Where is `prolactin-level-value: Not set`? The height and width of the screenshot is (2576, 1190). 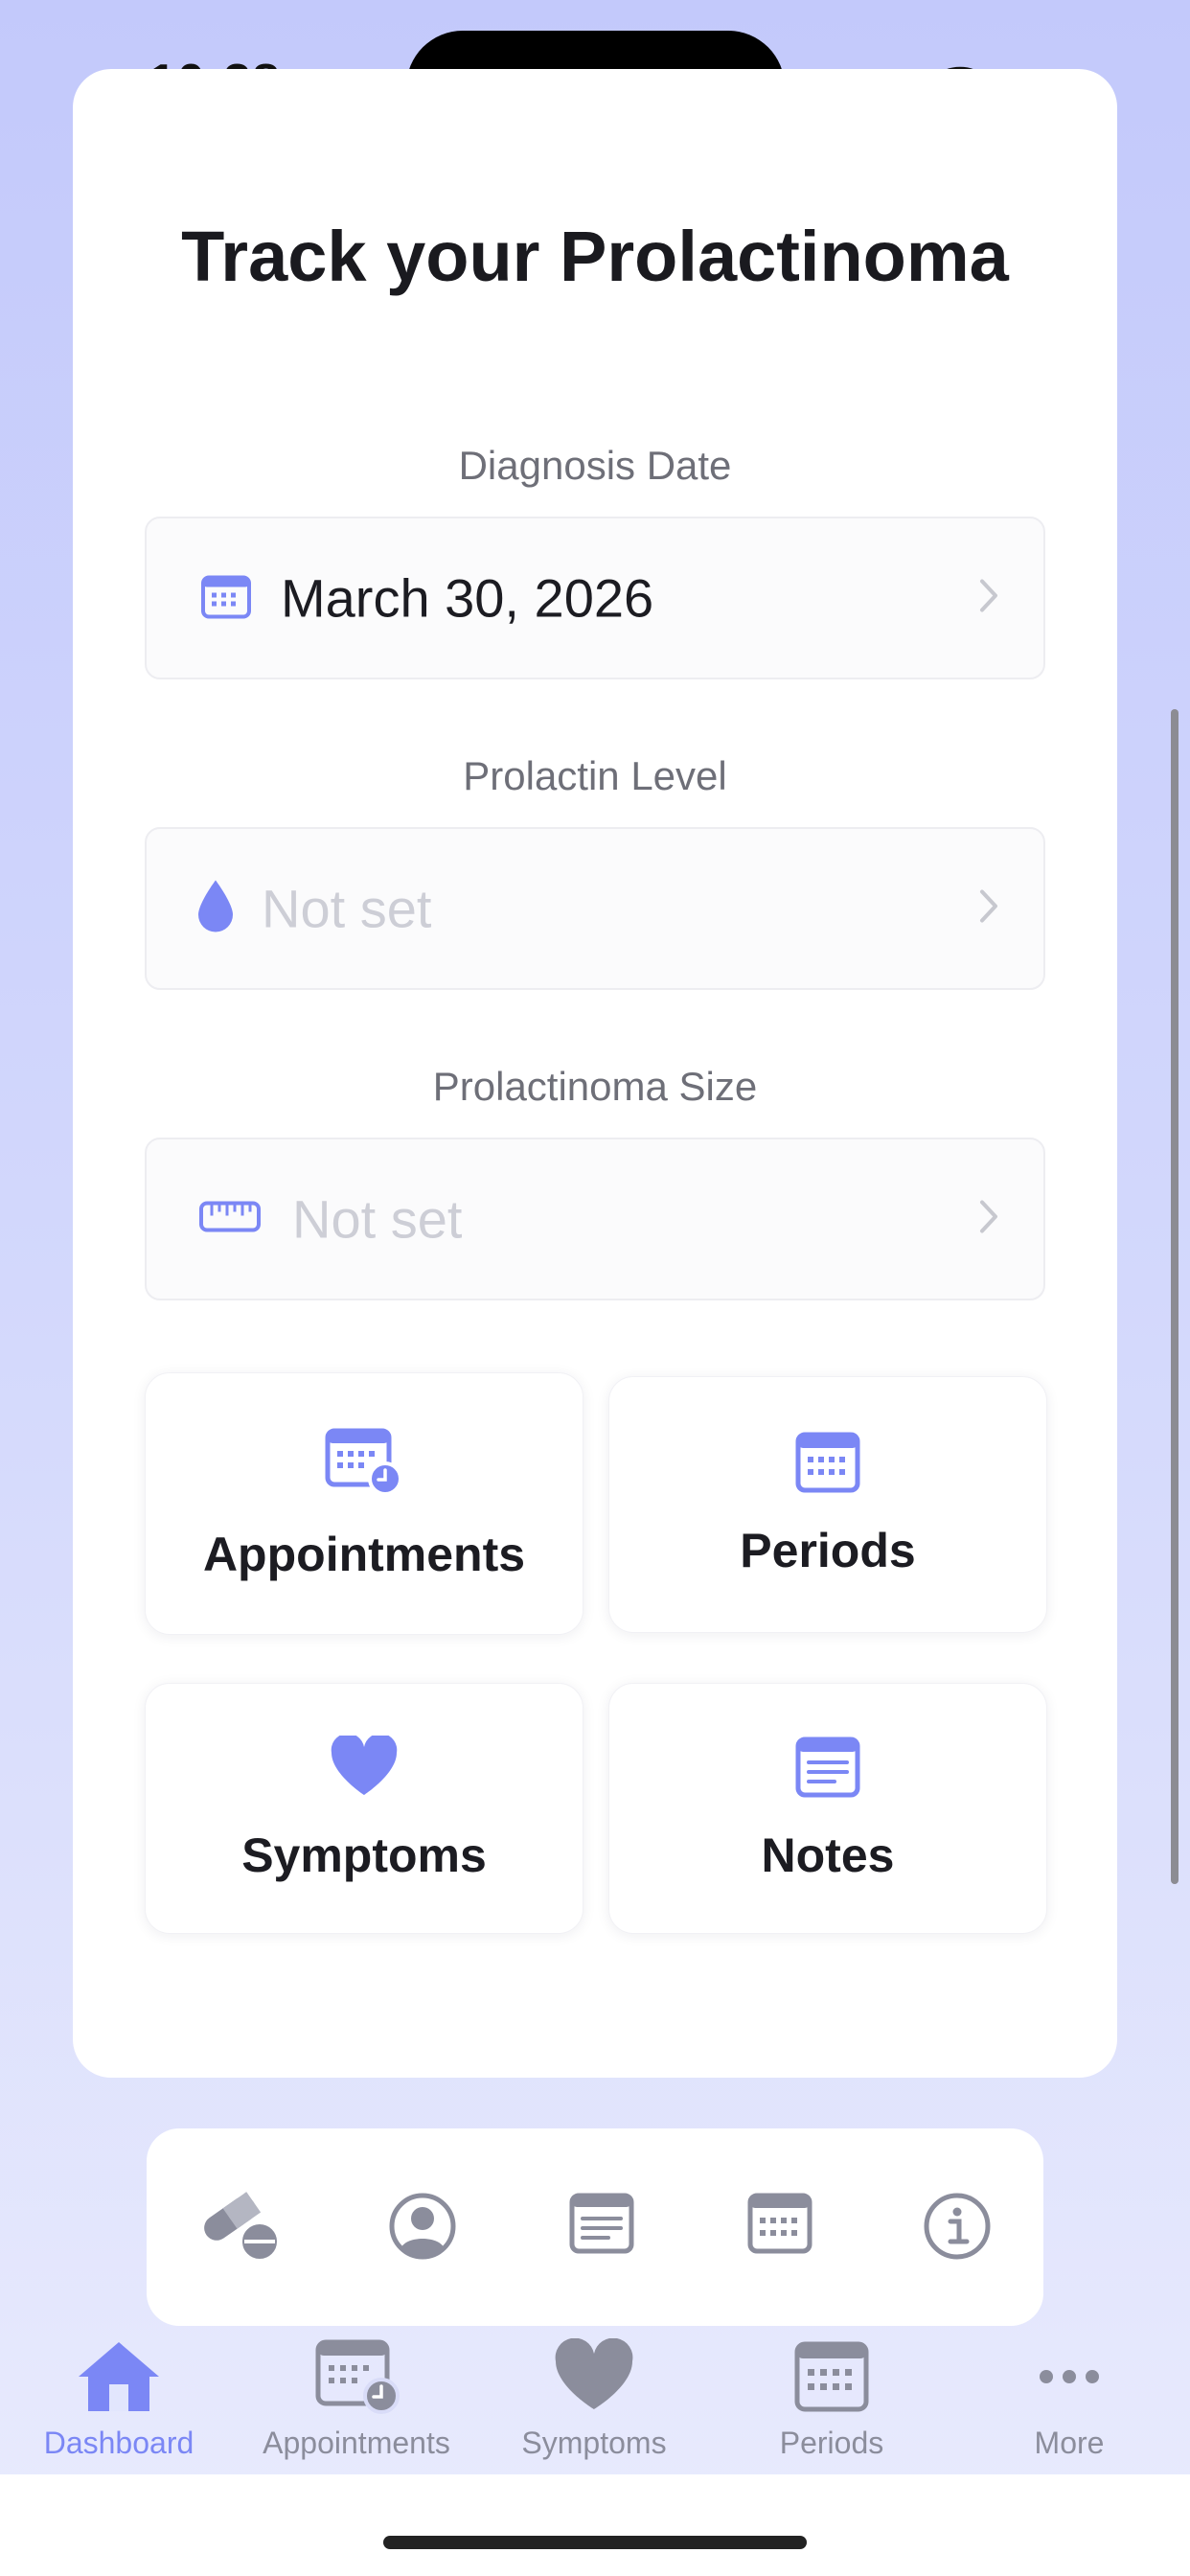
prolactin-level-value: Not set is located at coordinates (347, 908).